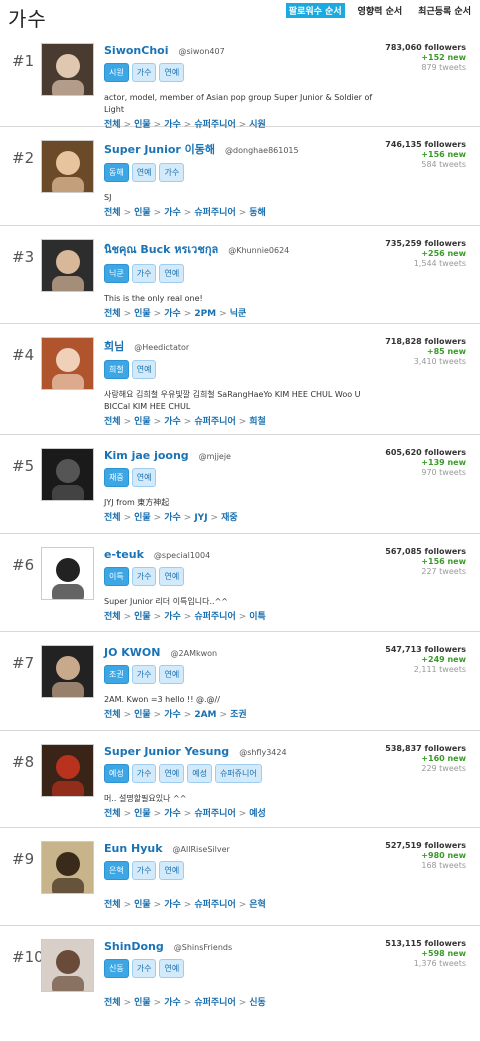  I want to click on category-tag: 재중, so click(116, 477).